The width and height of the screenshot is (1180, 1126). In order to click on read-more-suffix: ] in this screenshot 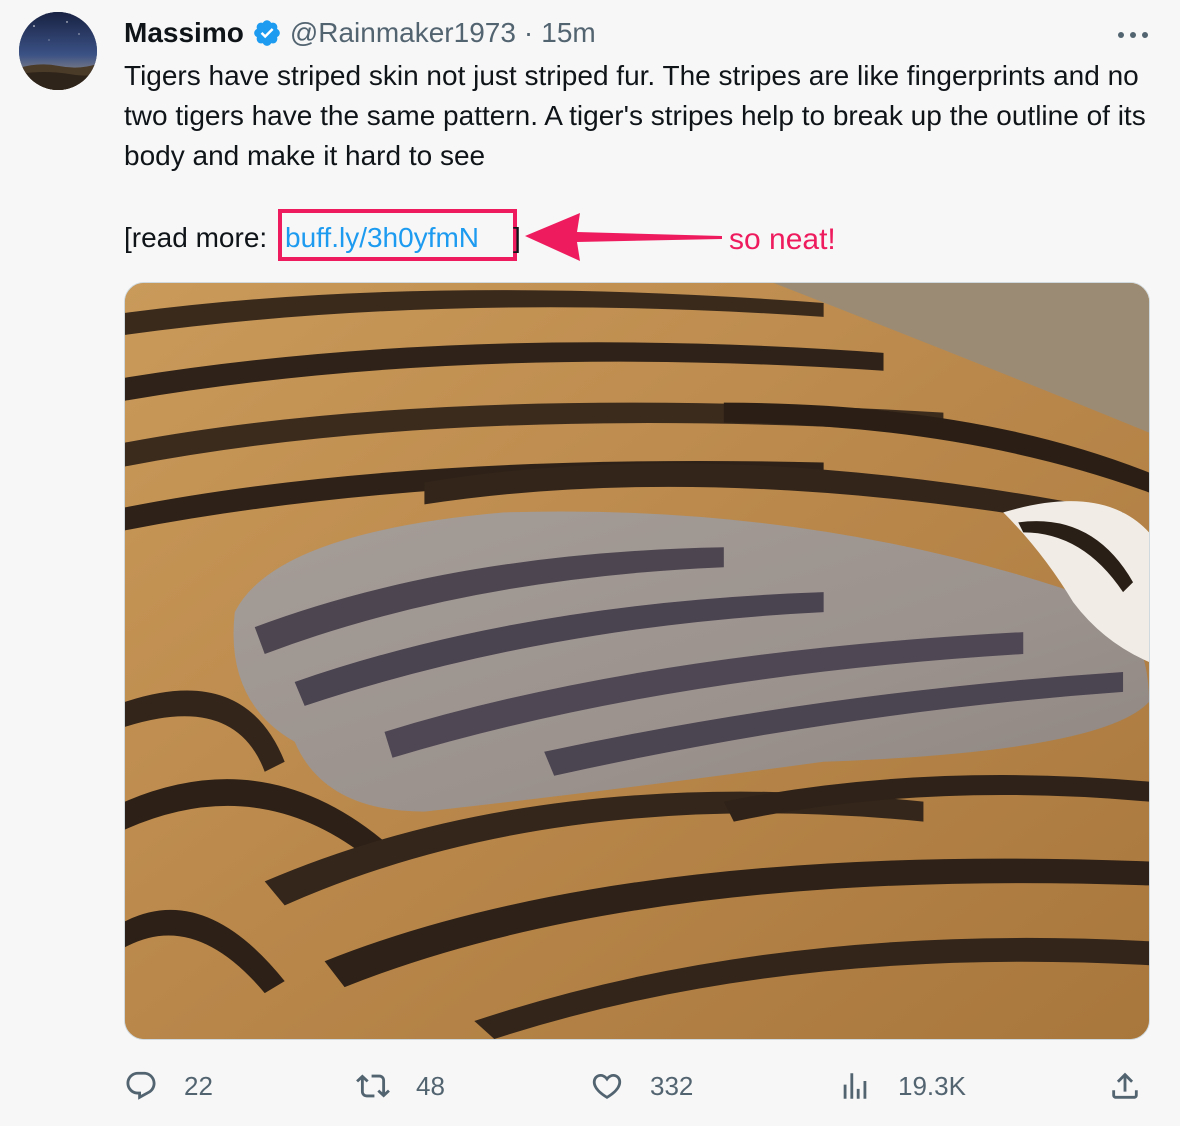, I will do `click(517, 237)`.